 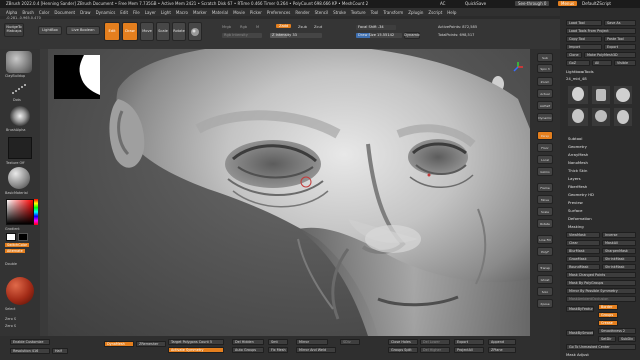 What do you see at coordinates (166, 12) in the screenshot?
I see `menu-light: Light` at bounding box center [166, 12].